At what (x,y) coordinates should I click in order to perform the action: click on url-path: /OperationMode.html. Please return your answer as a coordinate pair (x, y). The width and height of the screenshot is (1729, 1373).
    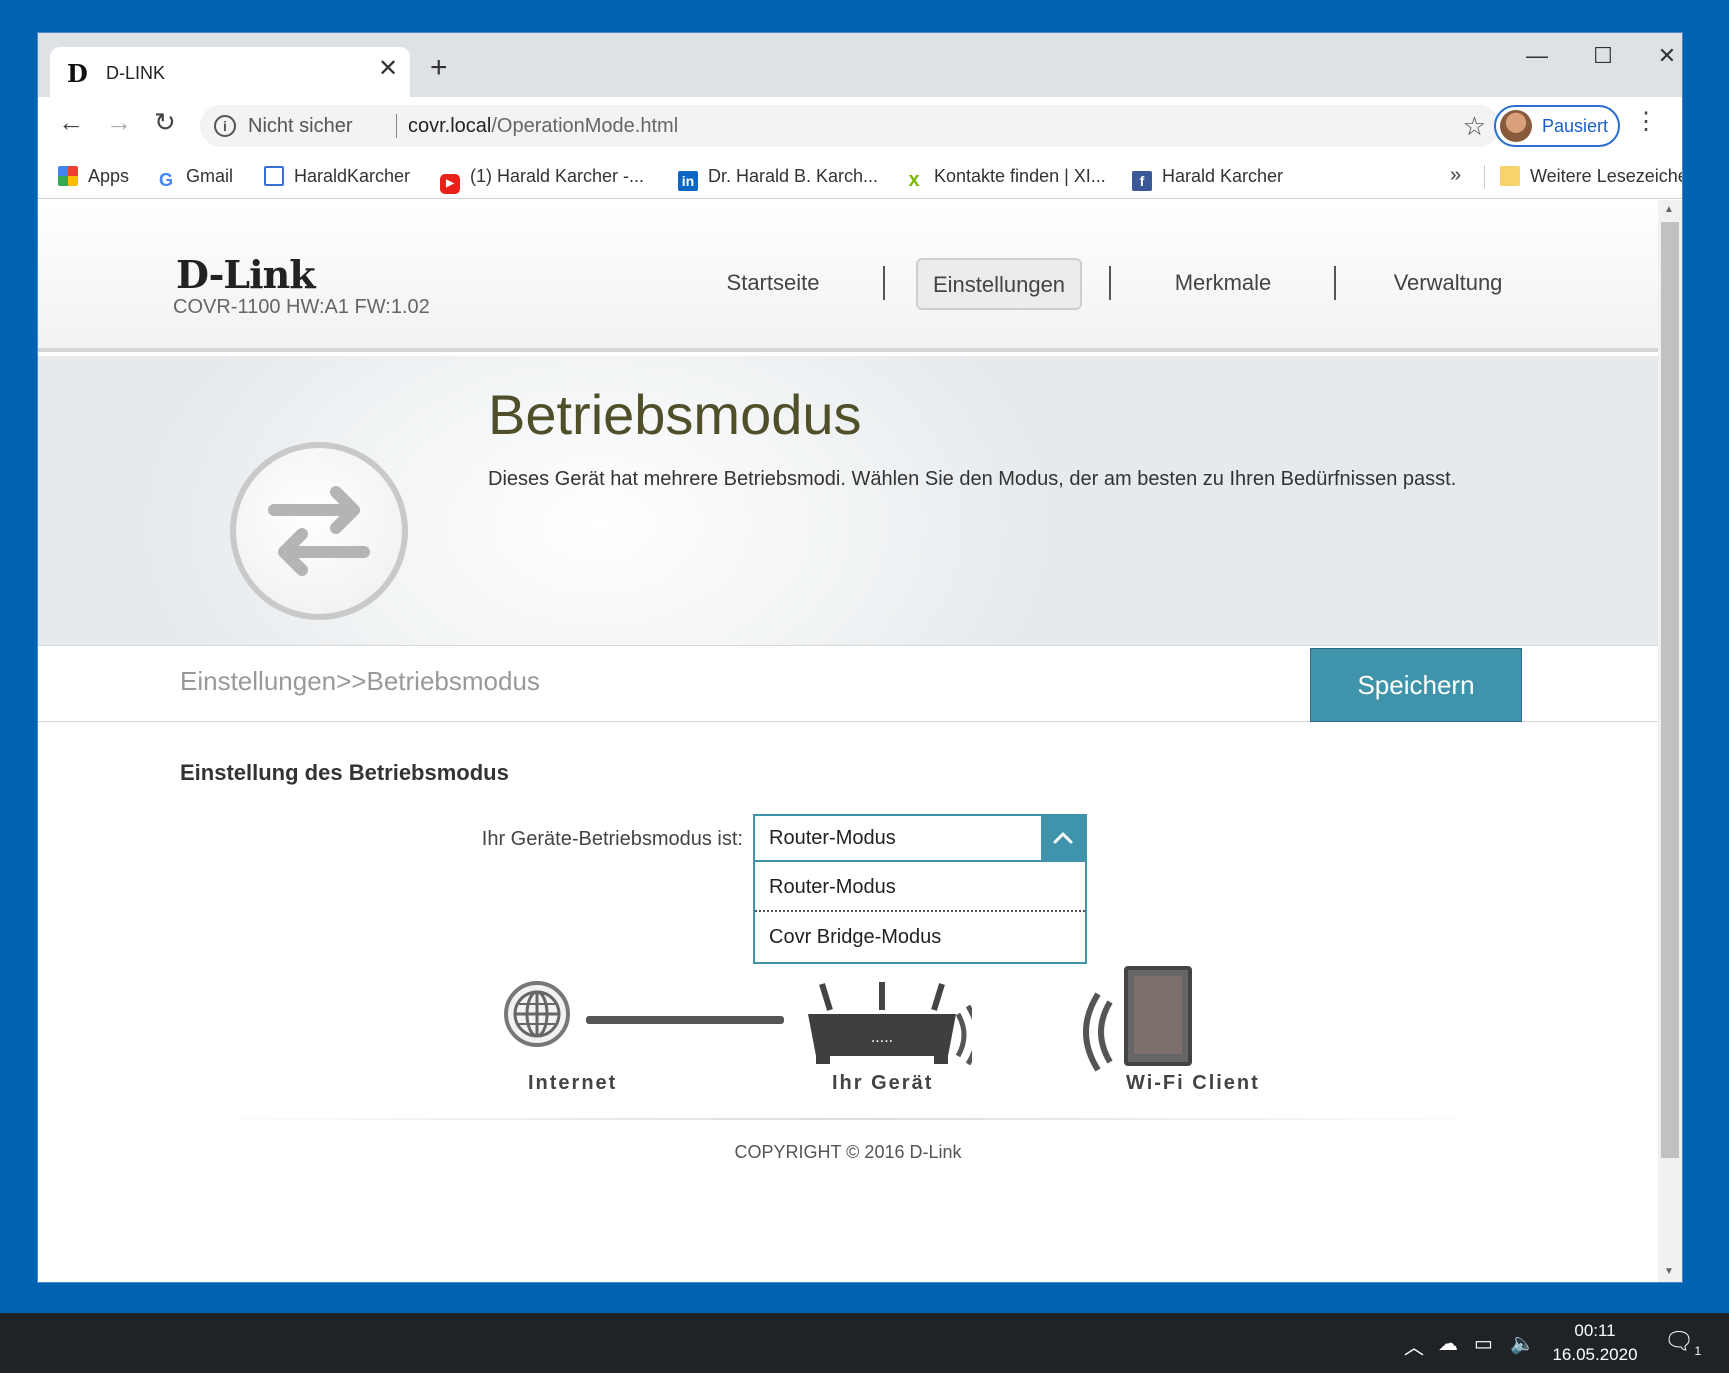
    Looking at the image, I should click on (585, 126).